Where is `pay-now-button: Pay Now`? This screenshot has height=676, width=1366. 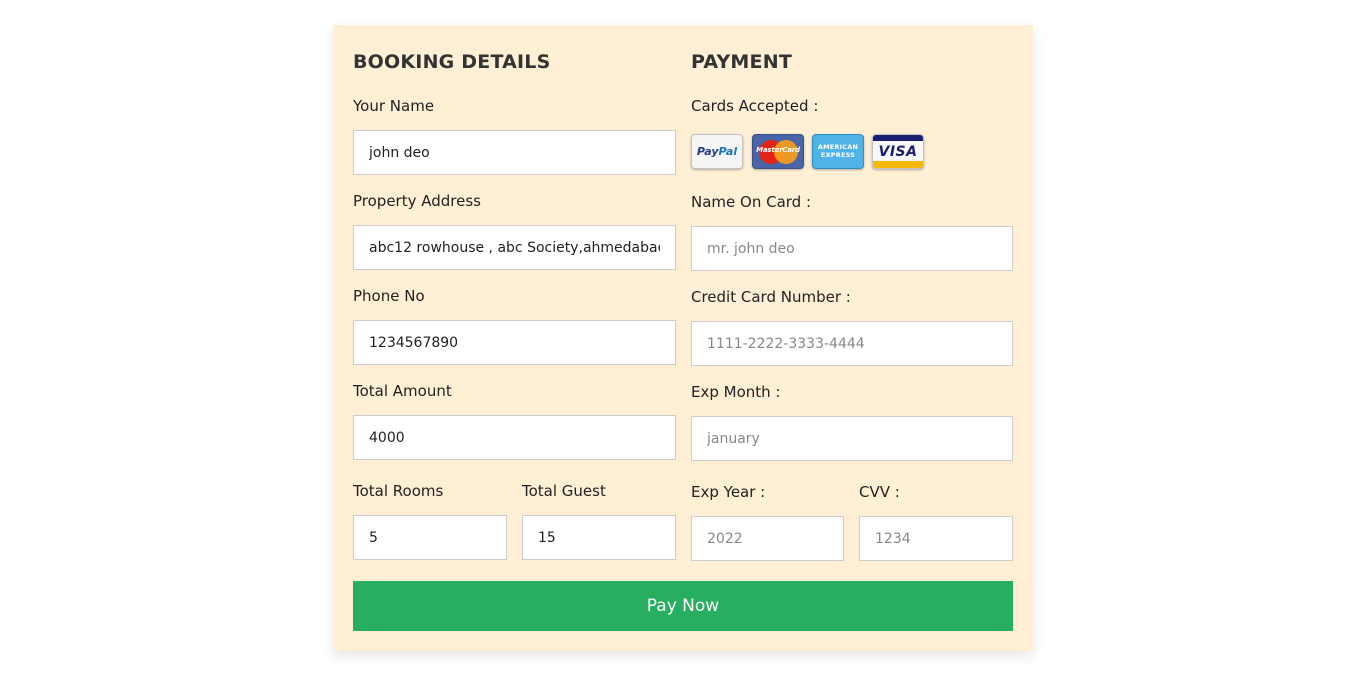 pay-now-button: Pay Now is located at coordinates (683, 606).